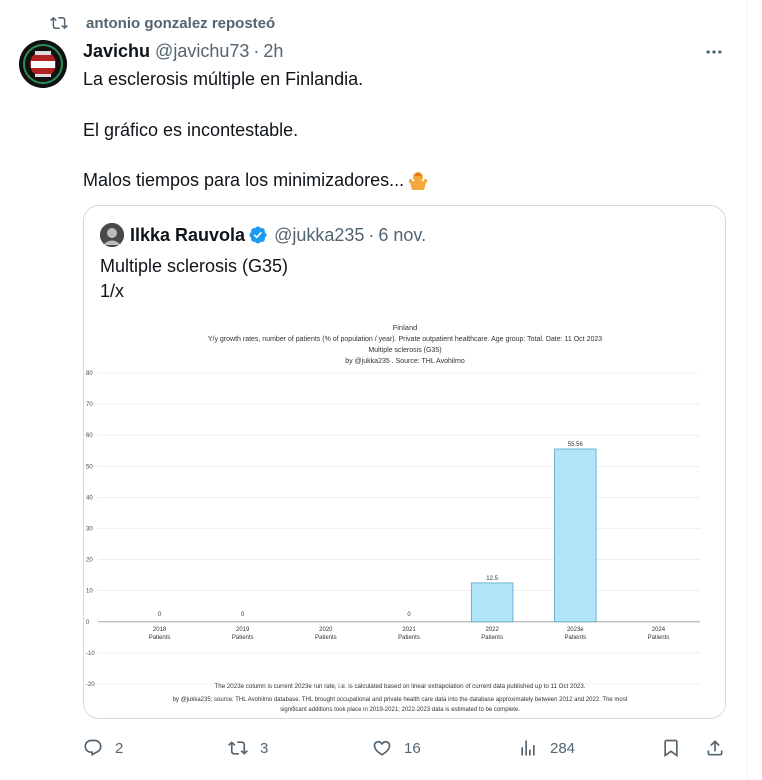  What do you see at coordinates (89, 467) in the screenshot?
I see `y-tick-label: 50` at bounding box center [89, 467].